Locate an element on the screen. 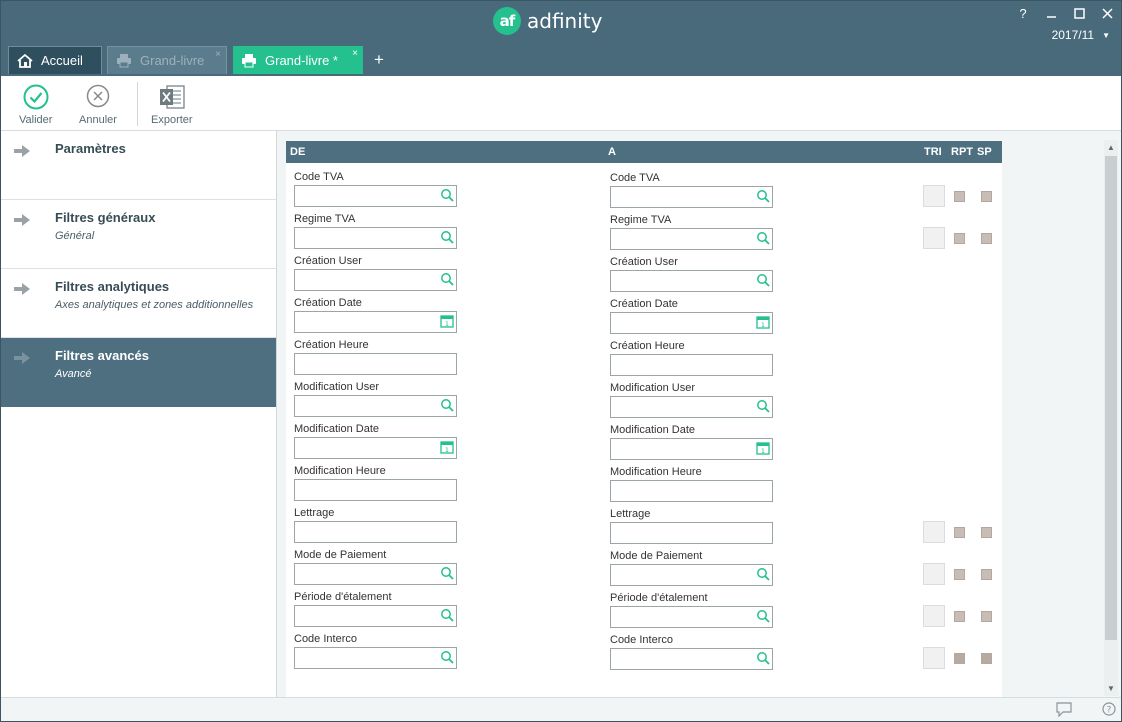 The image size is (1122, 722). cancel-circle-icon is located at coordinates (98, 96).